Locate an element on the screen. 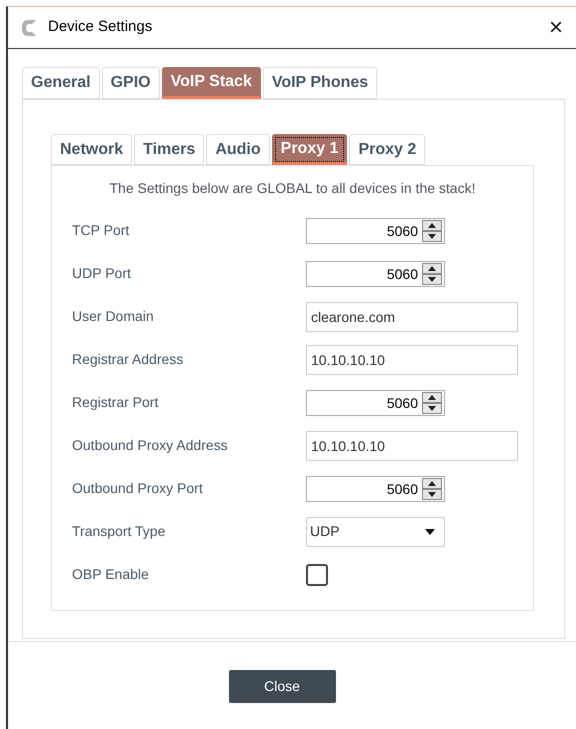 This screenshot has height=729, width=576. tab: VoIP Phones is located at coordinates (320, 83).